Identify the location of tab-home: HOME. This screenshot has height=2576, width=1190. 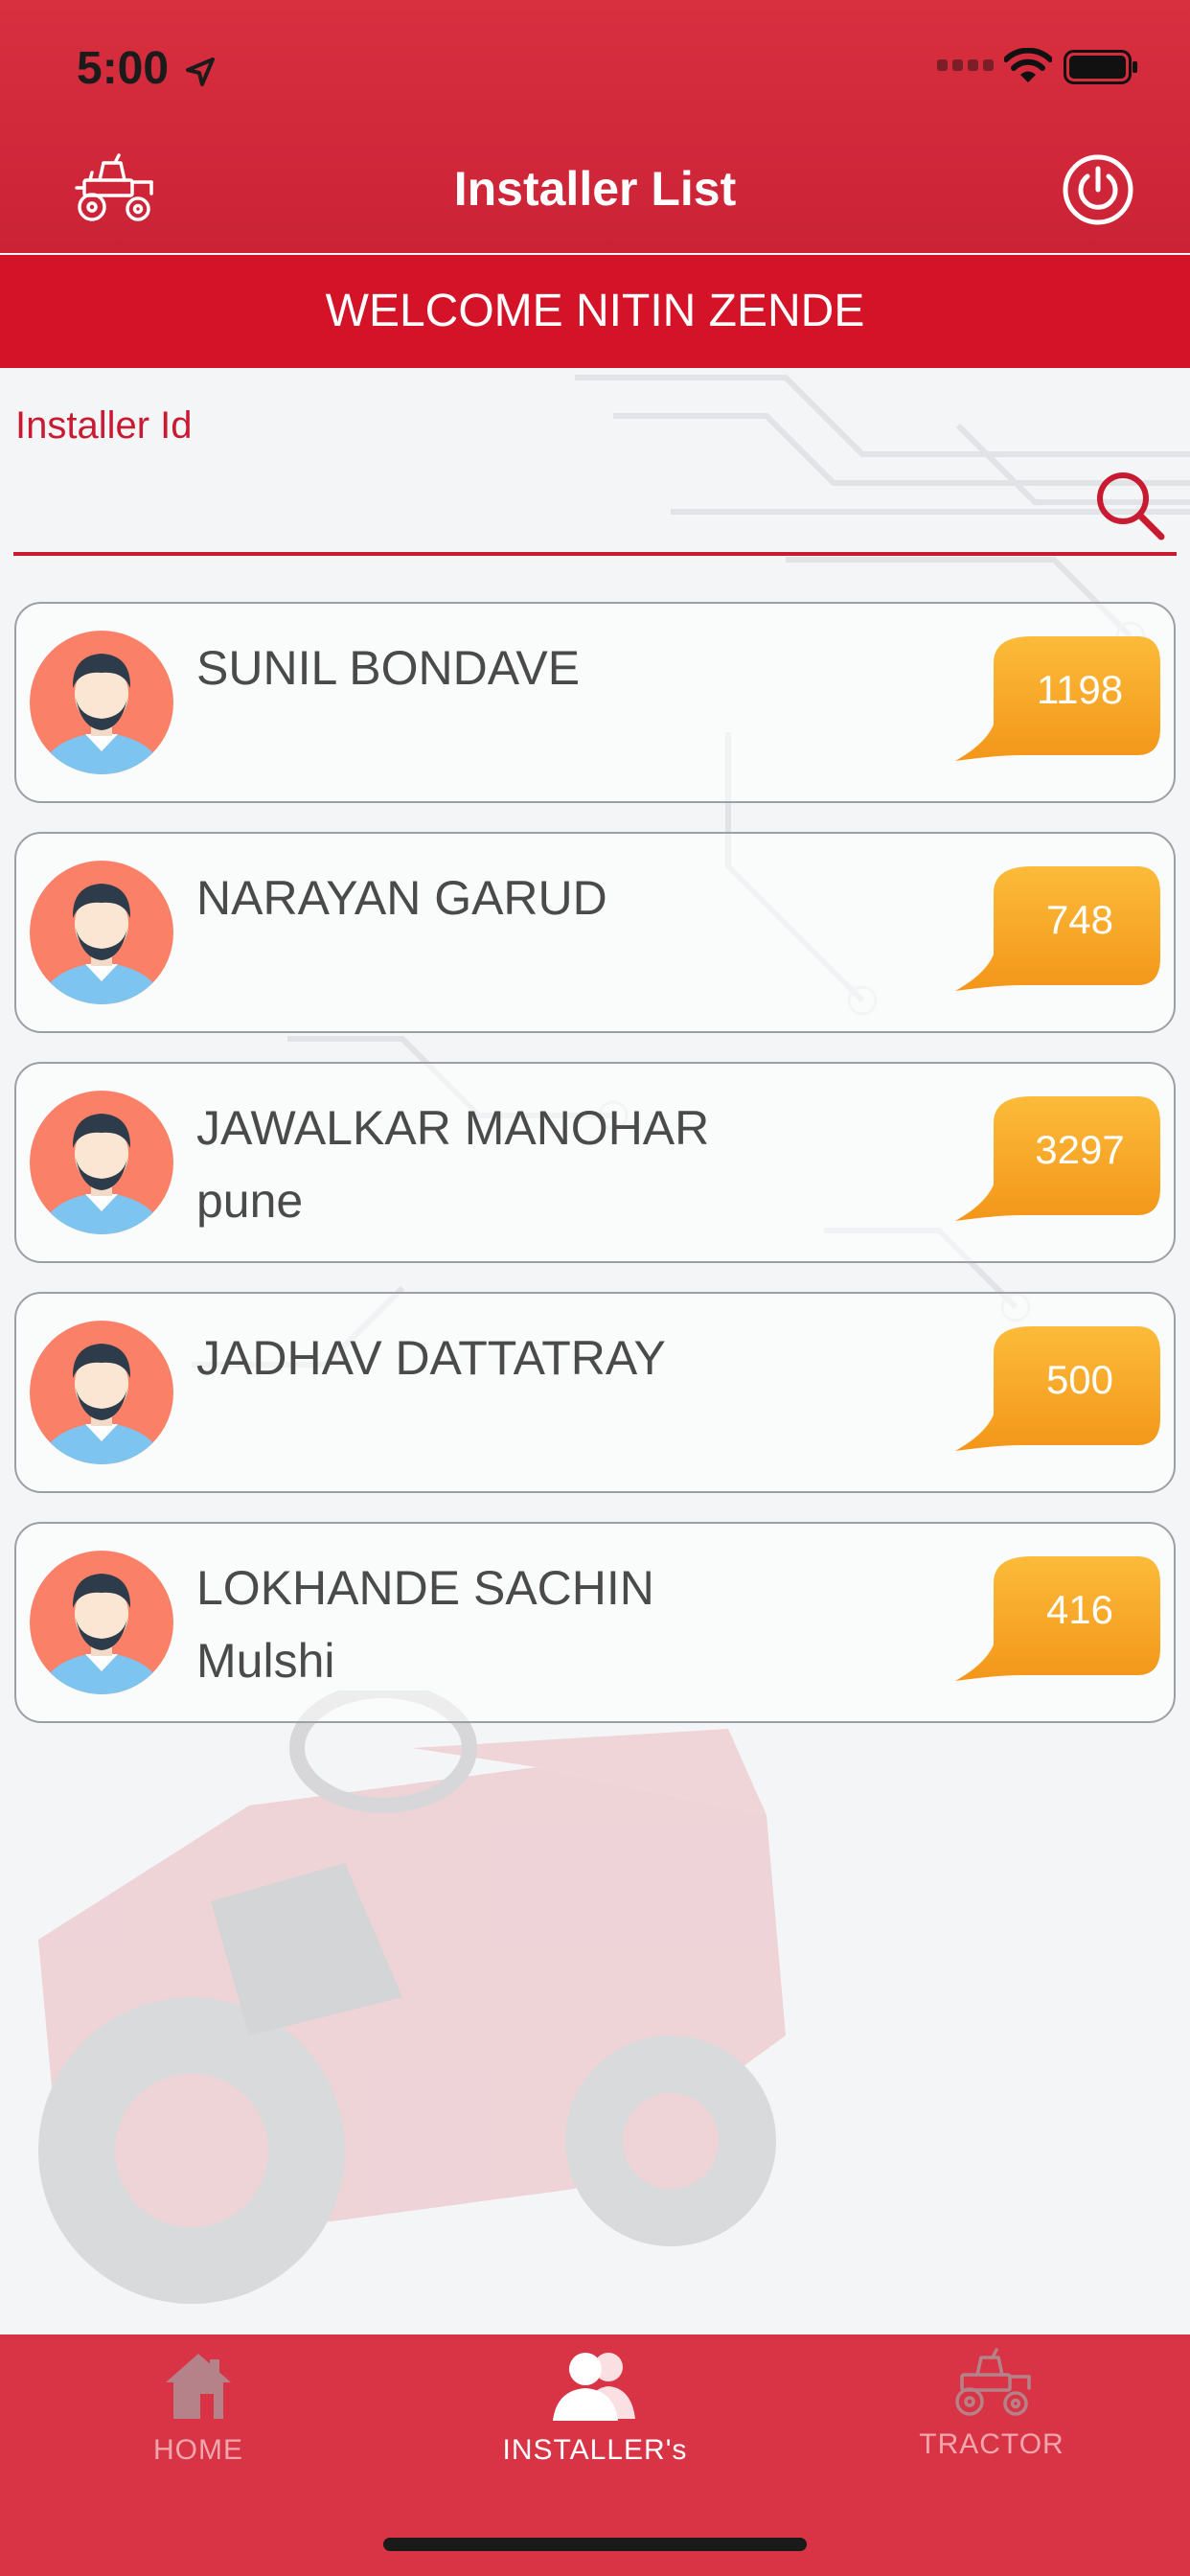
(199, 2439).